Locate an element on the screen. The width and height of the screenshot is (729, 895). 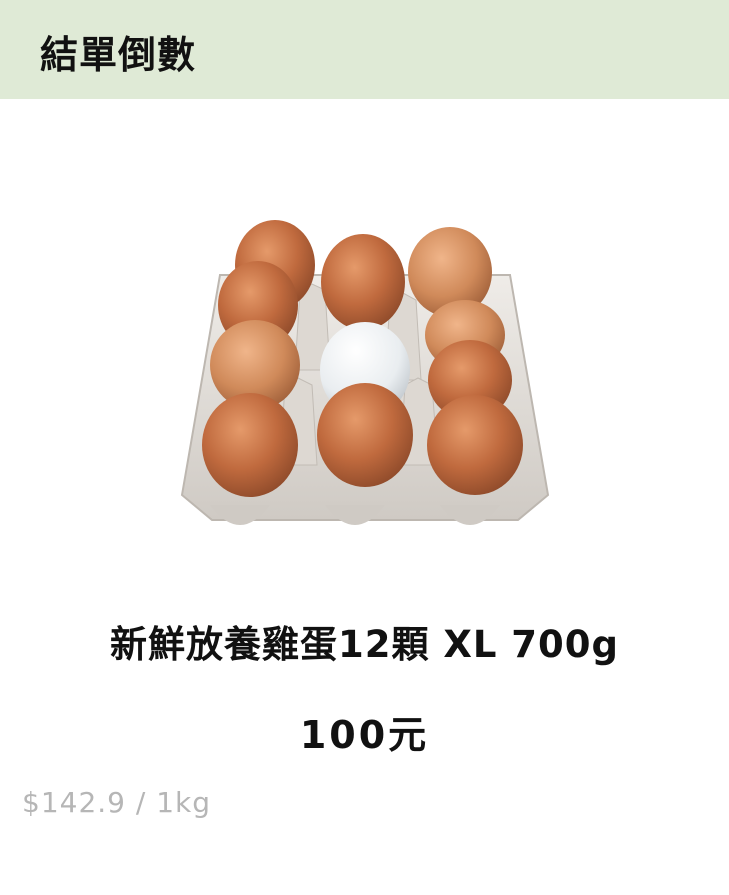
unit-price: $142.9 / 1kg is located at coordinates (117, 802).